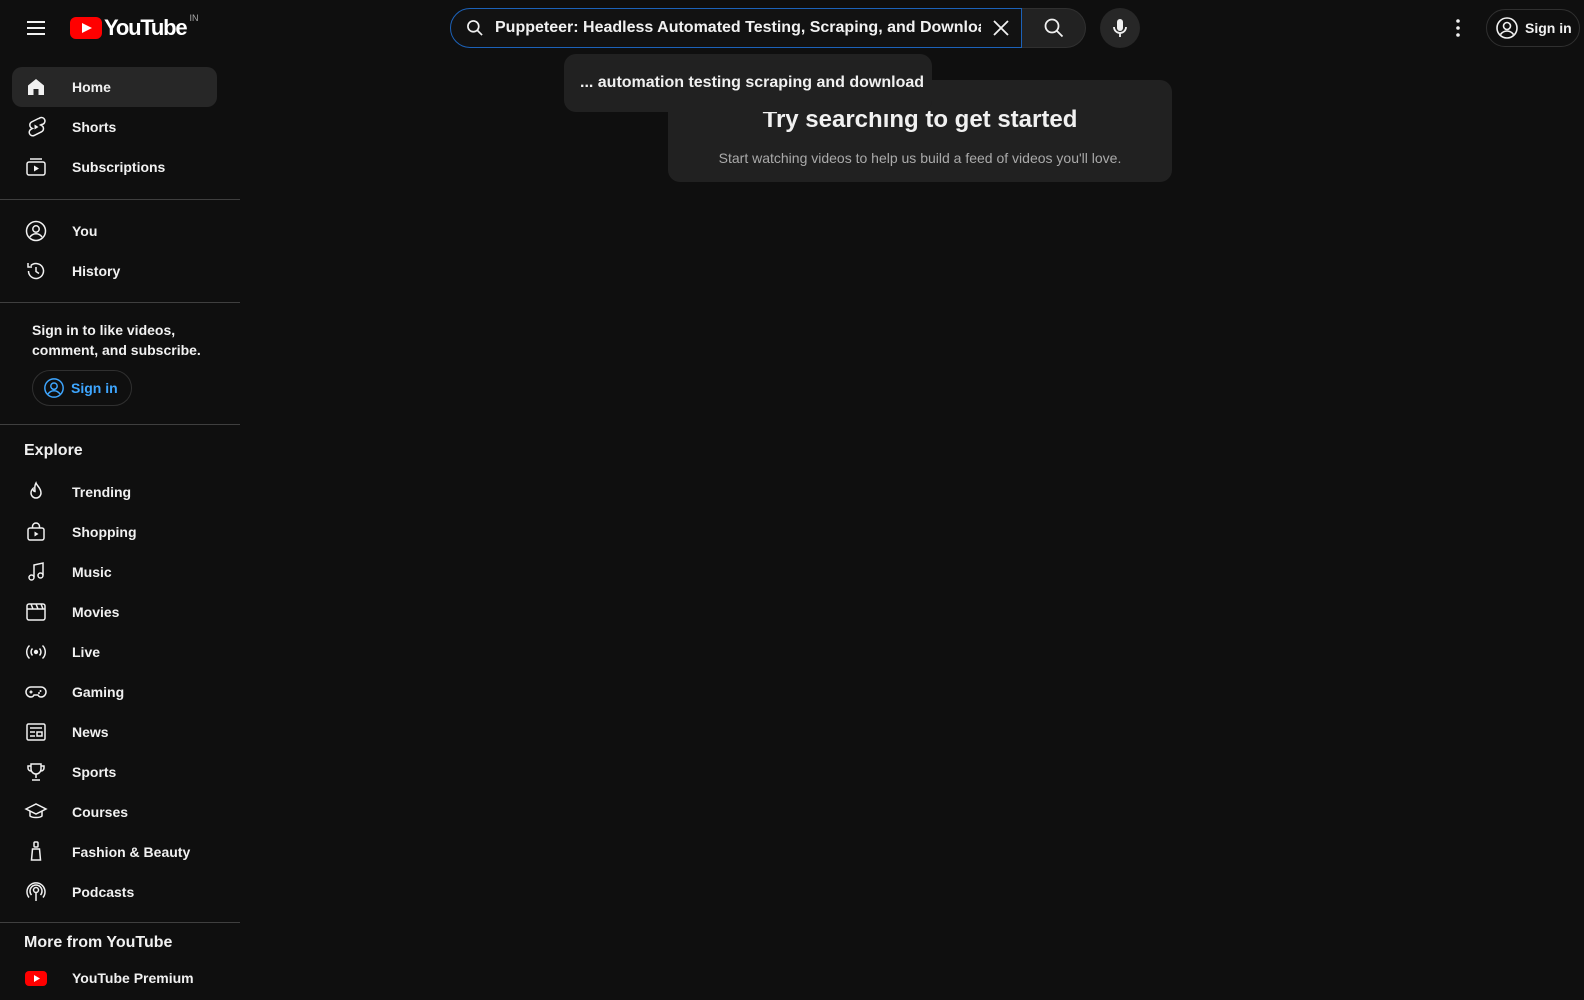 The image size is (1584, 1000). I want to click on sidebar-item-label: YouTube Premium, so click(133, 978).